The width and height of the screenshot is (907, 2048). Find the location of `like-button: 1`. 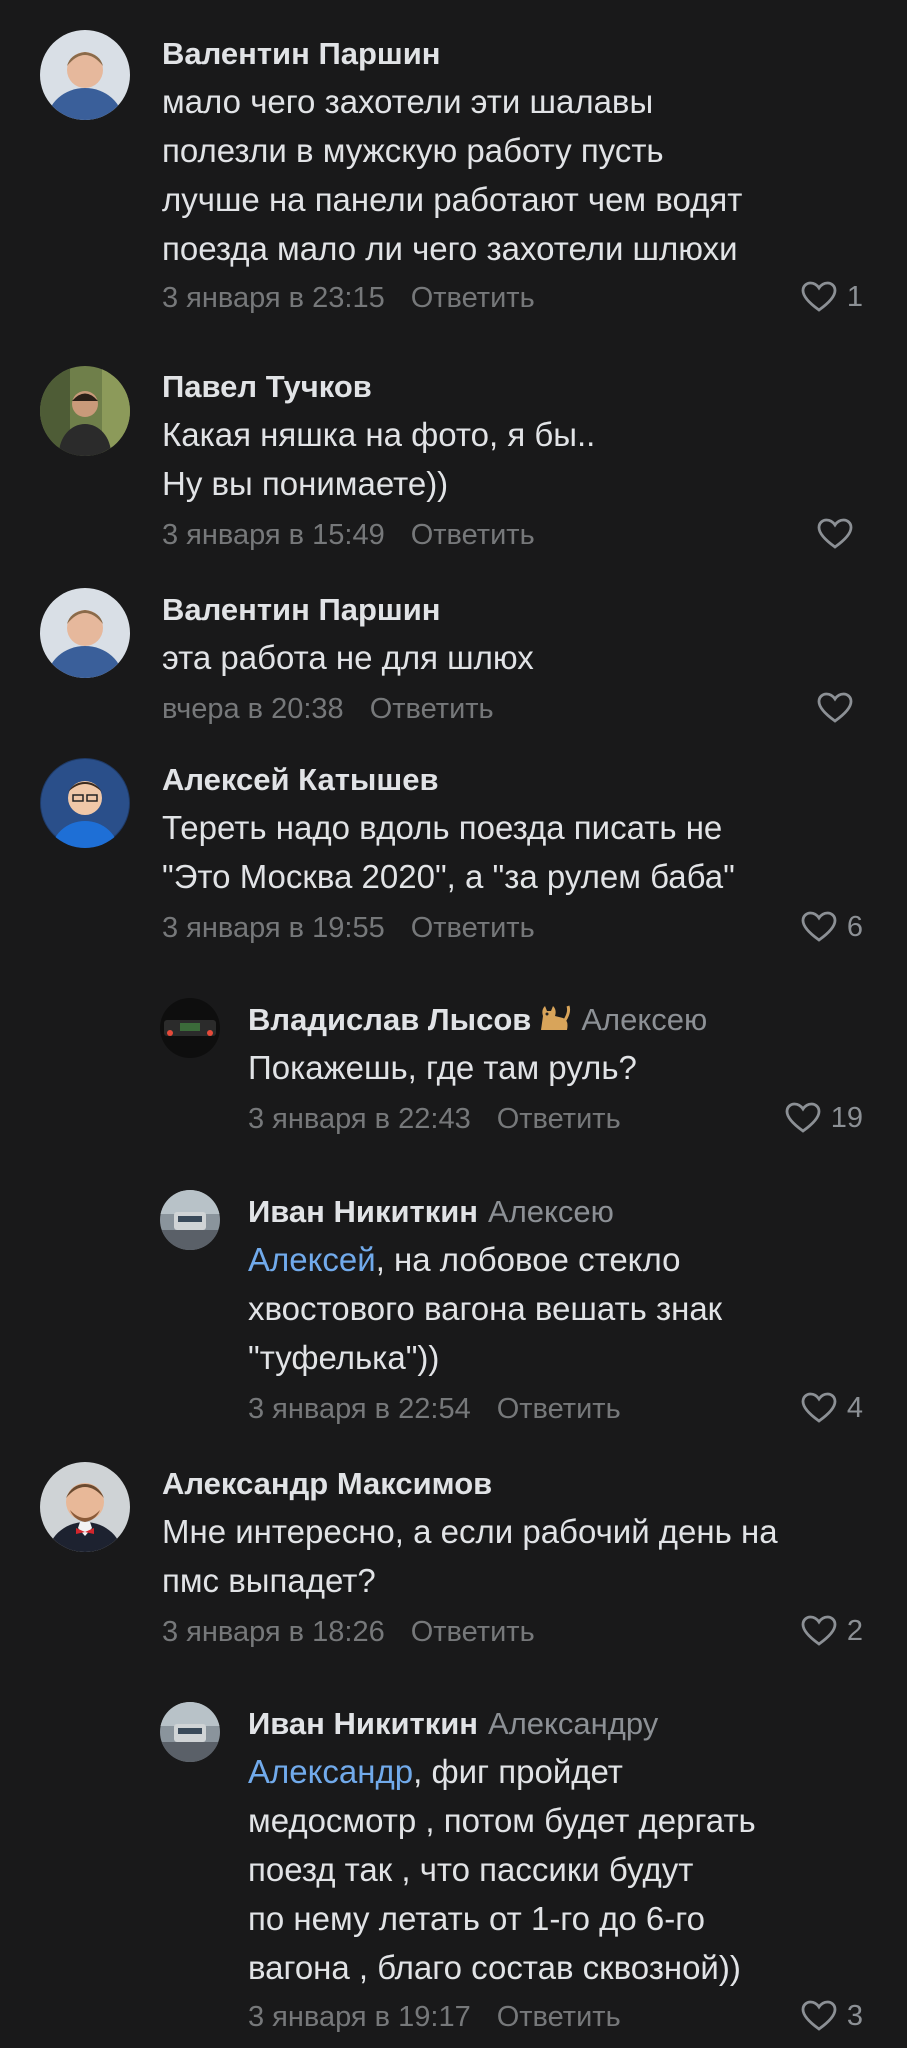

like-button: 1 is located at coordinates (832, 297).